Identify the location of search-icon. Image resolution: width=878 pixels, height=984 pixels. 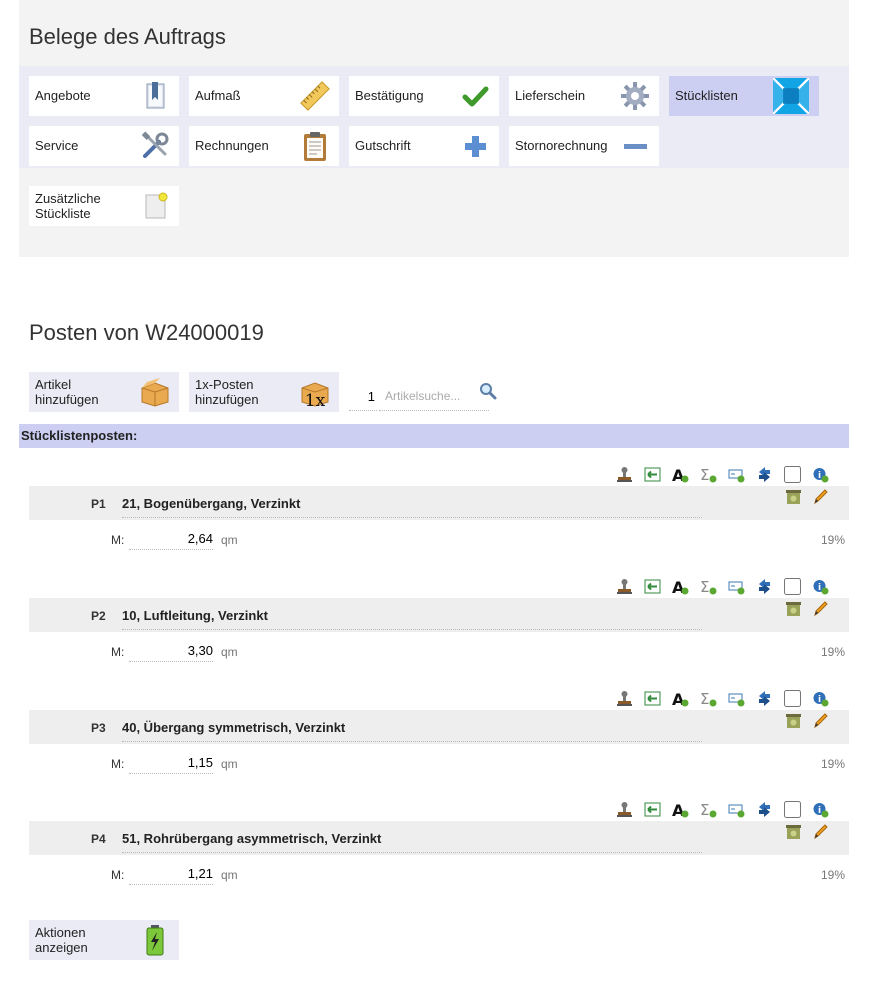
(488, 391).